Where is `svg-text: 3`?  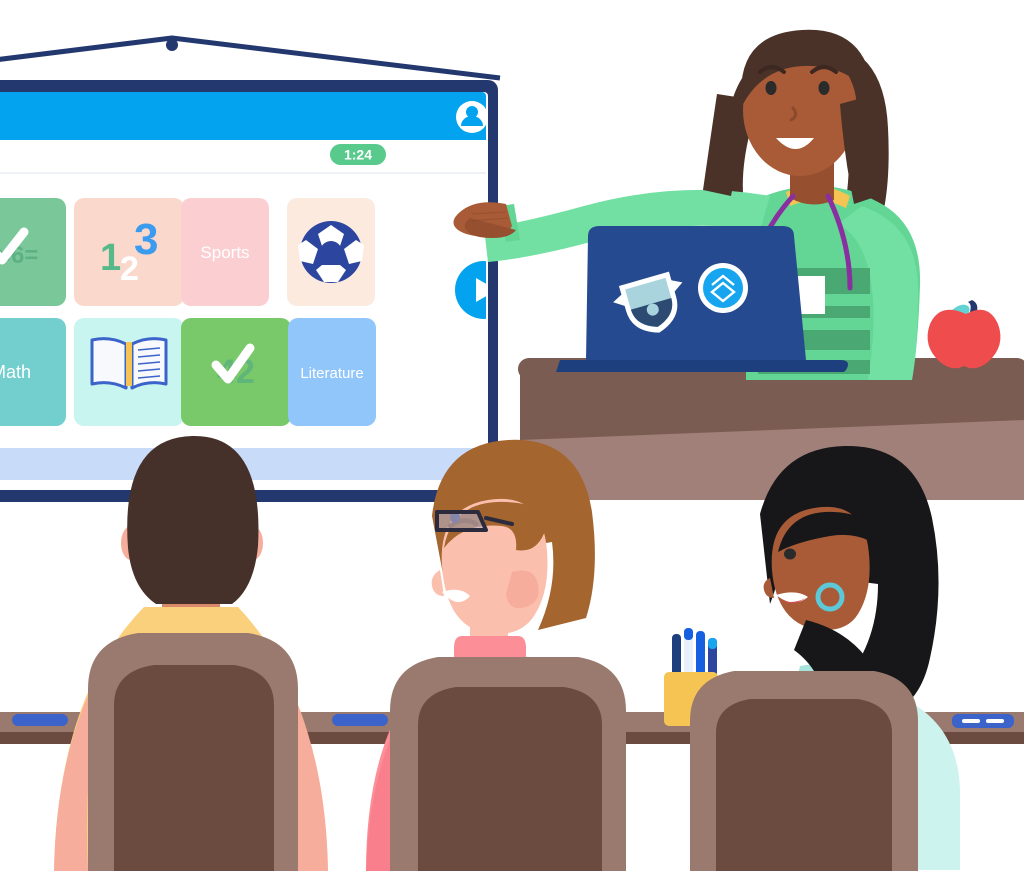
svg-text: 3 is located at coordinates (146, 239).